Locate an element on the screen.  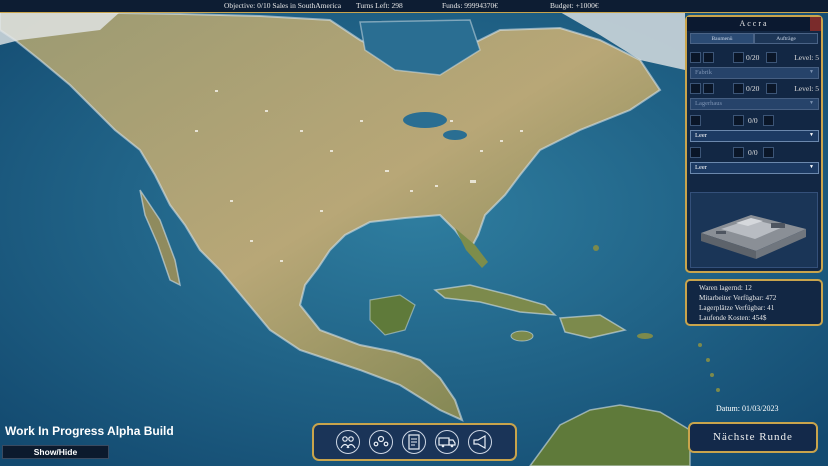
goods-stored-text: Waren lagernd: 12 is located at coordinates (725, 288).